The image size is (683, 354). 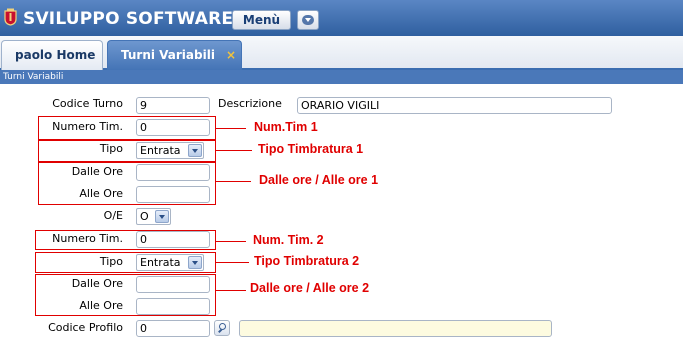 I want to click on descrizione-field: ORARIO VIGILI, so click(x=454, y=105).